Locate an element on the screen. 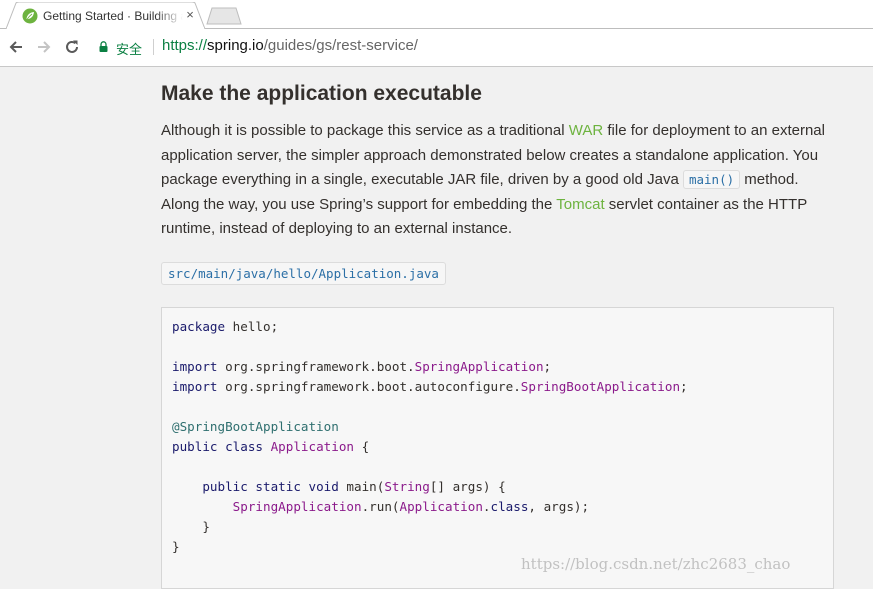 The width and height of the screenshot is (873, 589). code-line: public static void main(String[] args) { is located at coordinates (339, 487).